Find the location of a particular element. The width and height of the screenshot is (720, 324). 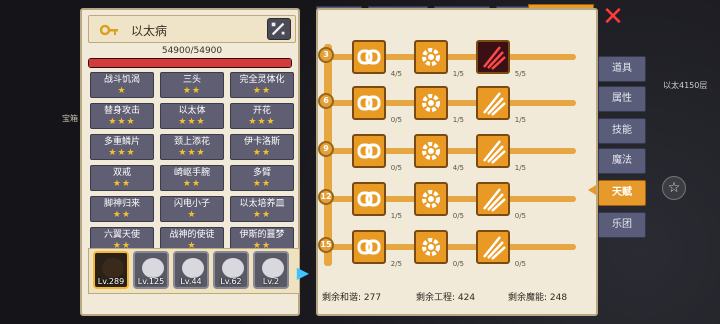

talent-row: 6 0/5 1/5 1/5 is located at coordinates (453, 104).